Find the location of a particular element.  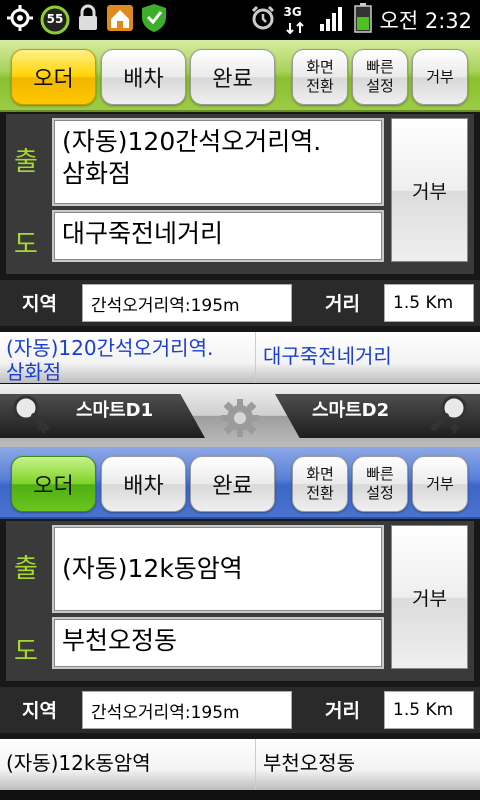

address-row-2: (자동)12k동암역 부천오정동 is located at coordinates (240, 764).